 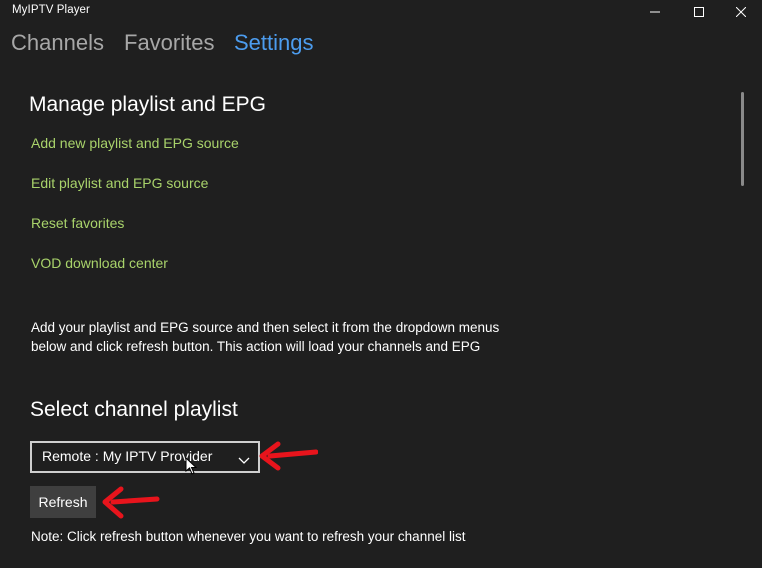 I want to click on playlist-dropdown: Remote : My IPTV Provider, so click(x=145, y=457).